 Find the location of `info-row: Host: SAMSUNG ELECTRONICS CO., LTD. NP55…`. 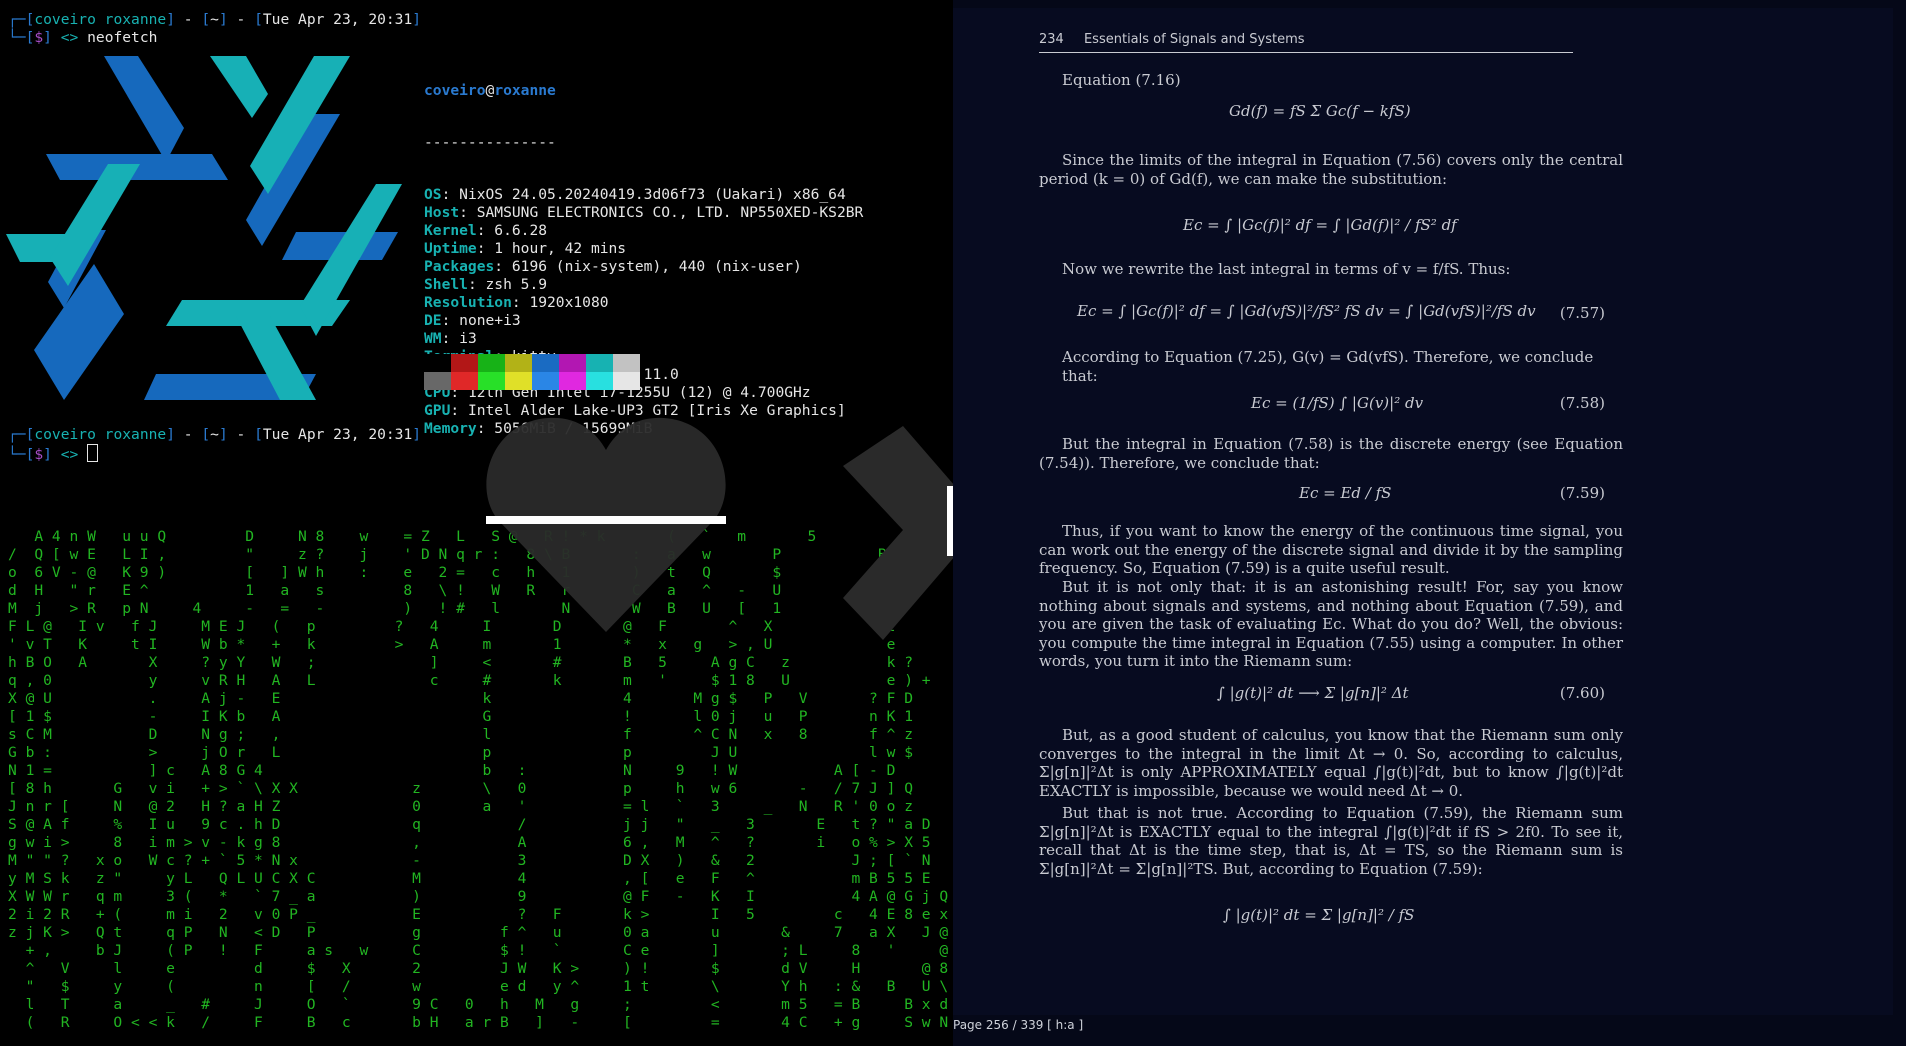

info-row: Host: SAMSUNG ELECTRONICS CO., LTD. NP55… is located at coordinates (644, 212).